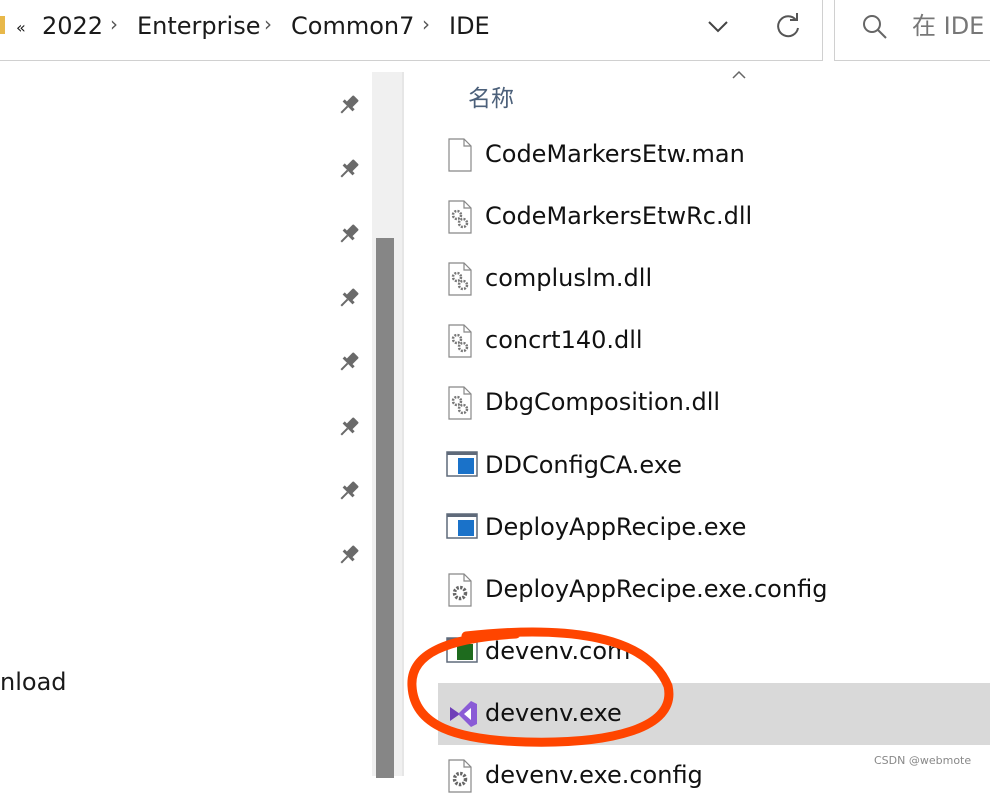 The width and height of the screenshot is (990, 807). I want to click on file-name: CodeMarkersEtw.man, so click(615, 154).